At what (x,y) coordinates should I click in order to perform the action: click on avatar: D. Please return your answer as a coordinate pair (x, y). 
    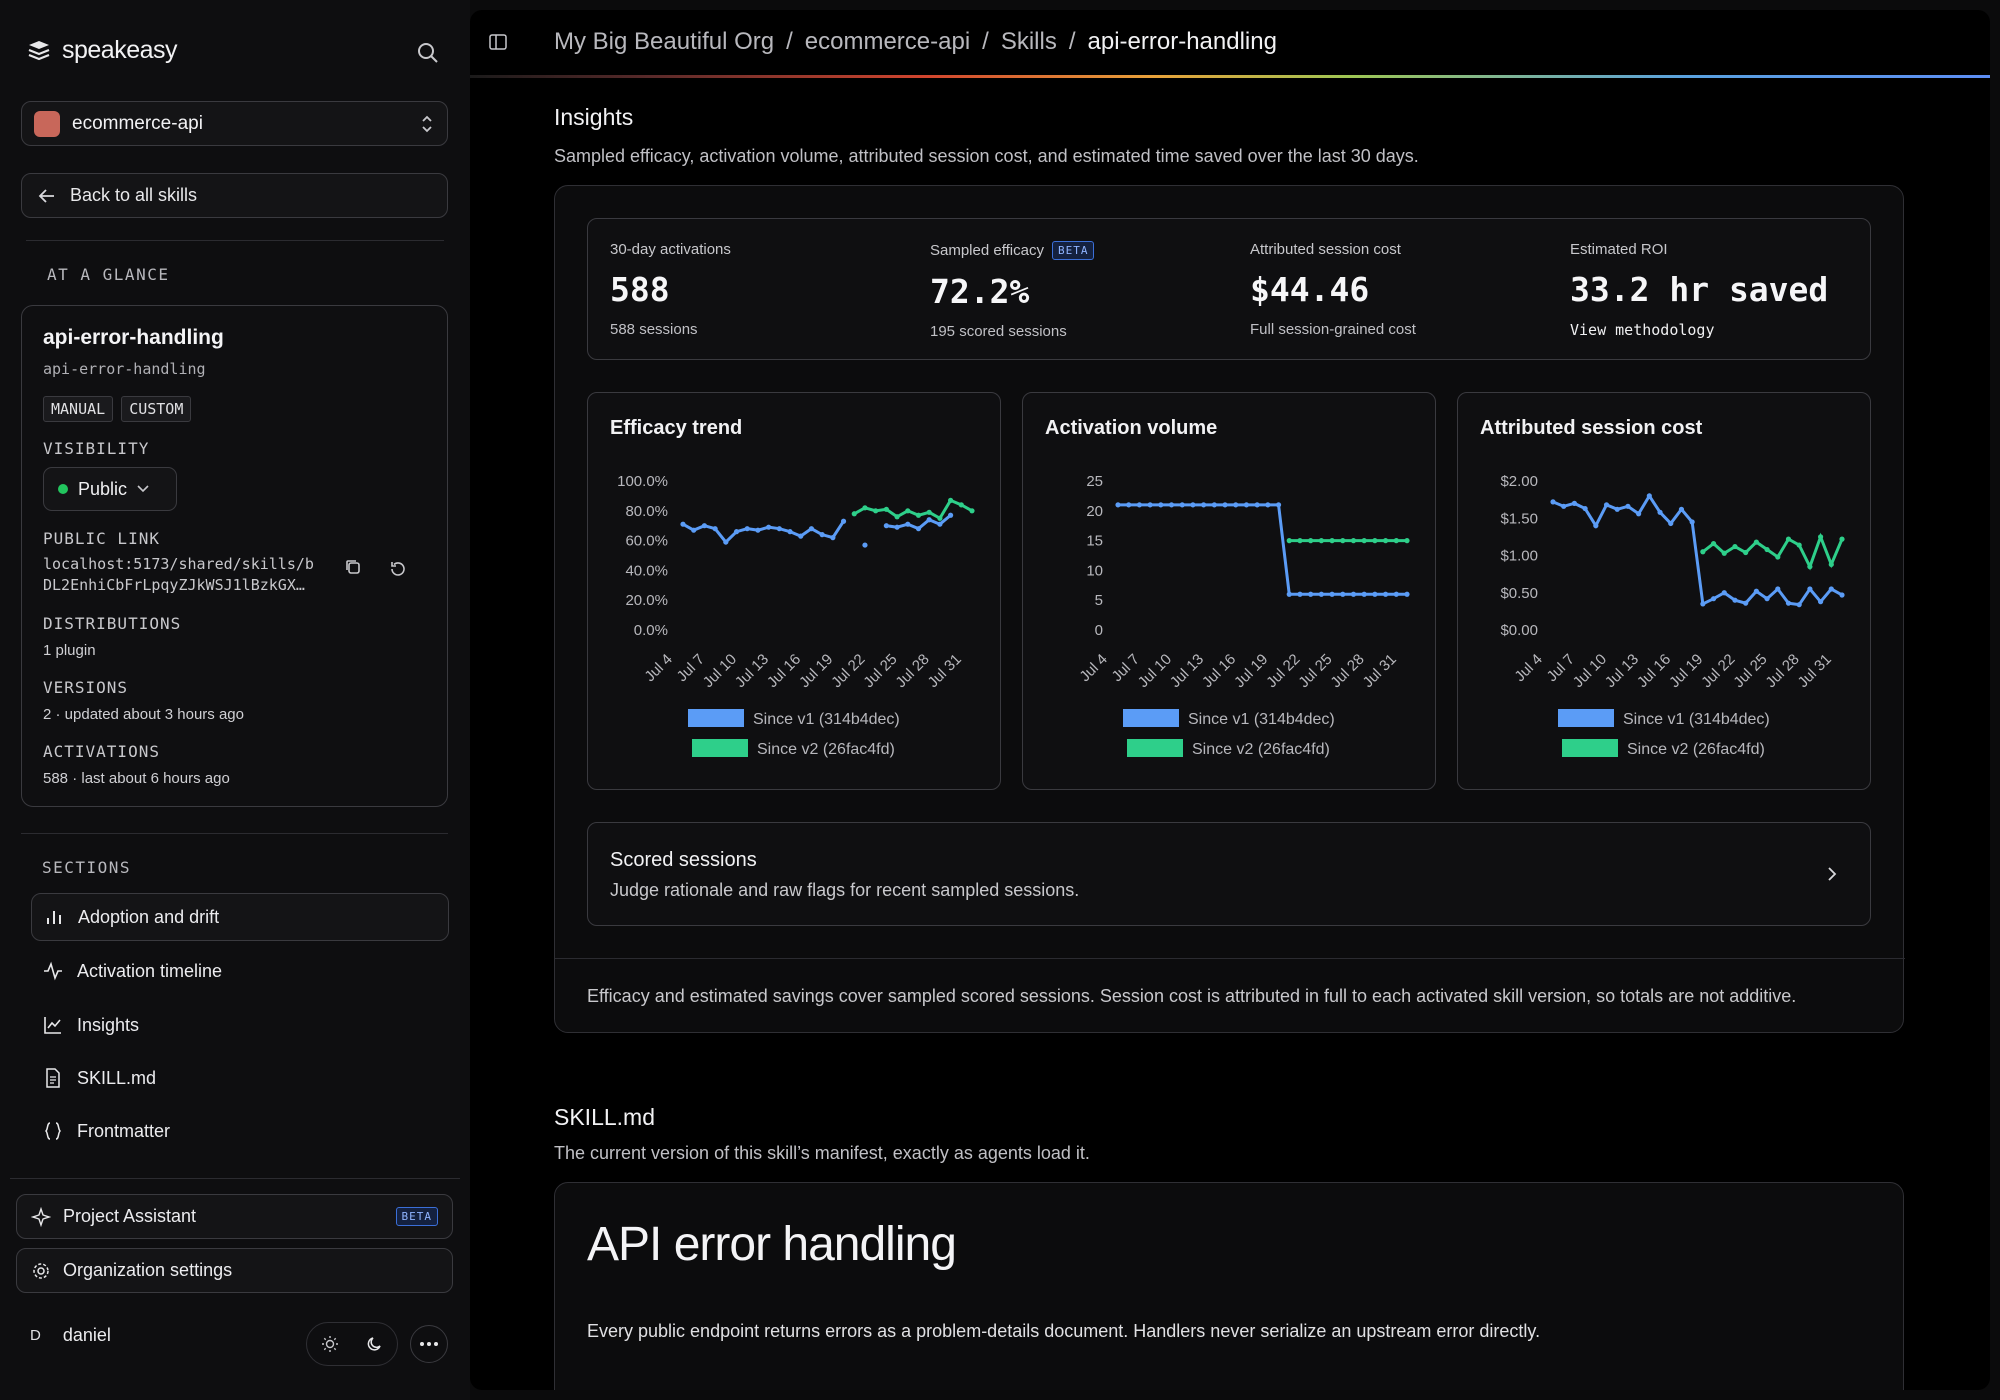
    Looking at the image, I should click on (35, 1335).